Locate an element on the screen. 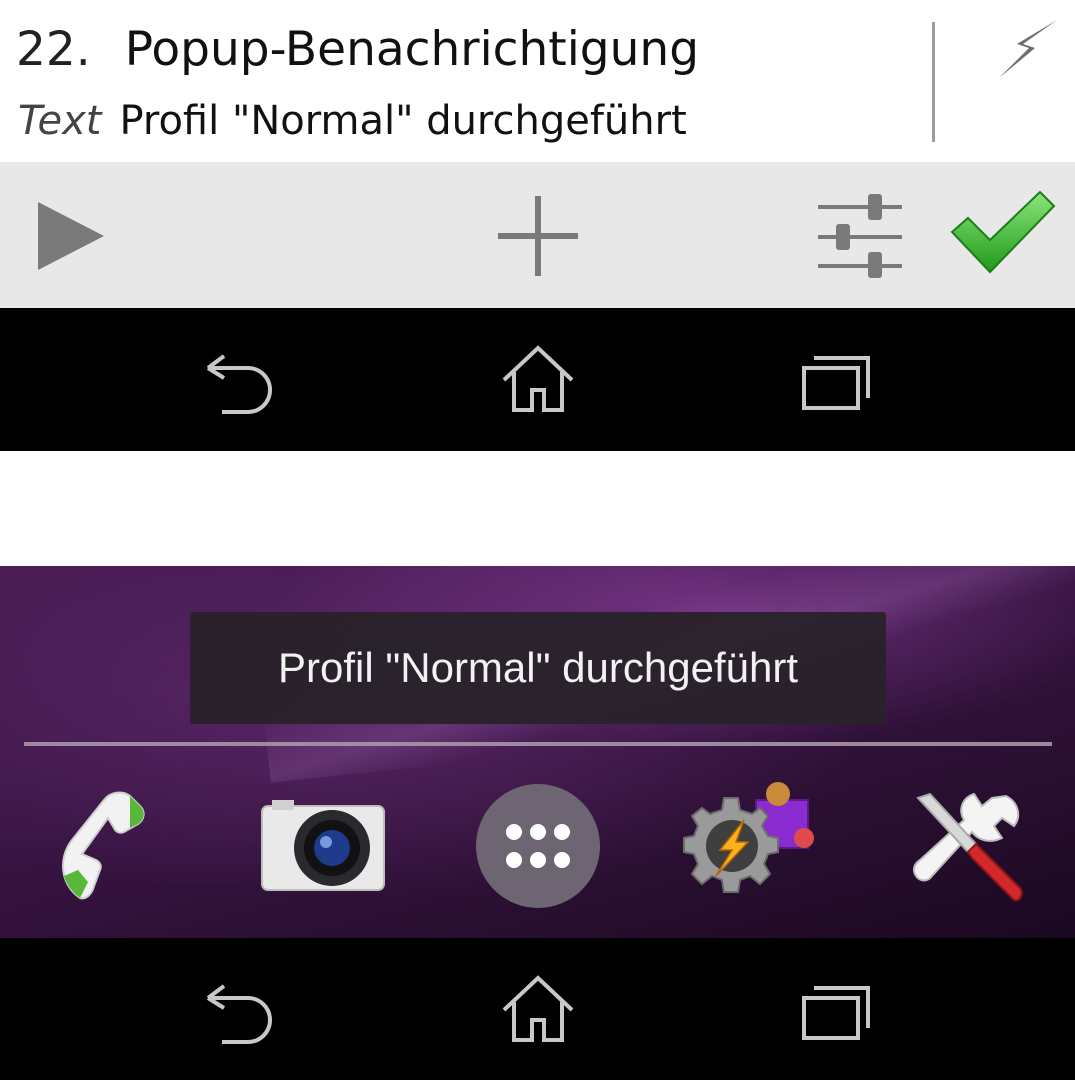 The width and height of the screenshot is (1075, 1080). action-toolbar is located at coordinates (537, 235).